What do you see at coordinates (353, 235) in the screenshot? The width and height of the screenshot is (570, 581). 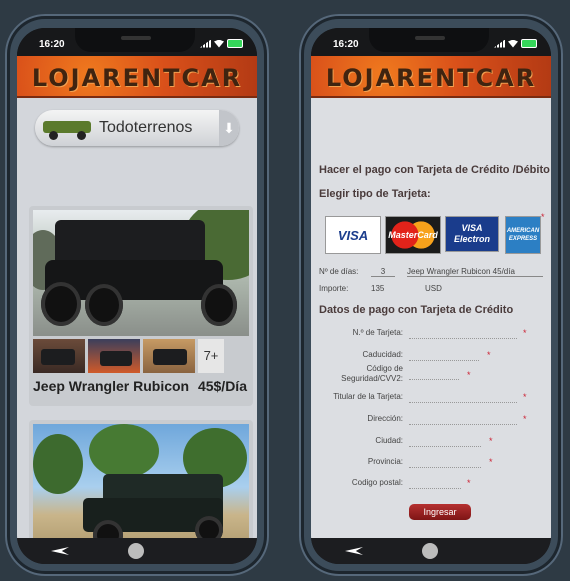 I see `visa-card-option: VISA` at bounding box center [353, 235].